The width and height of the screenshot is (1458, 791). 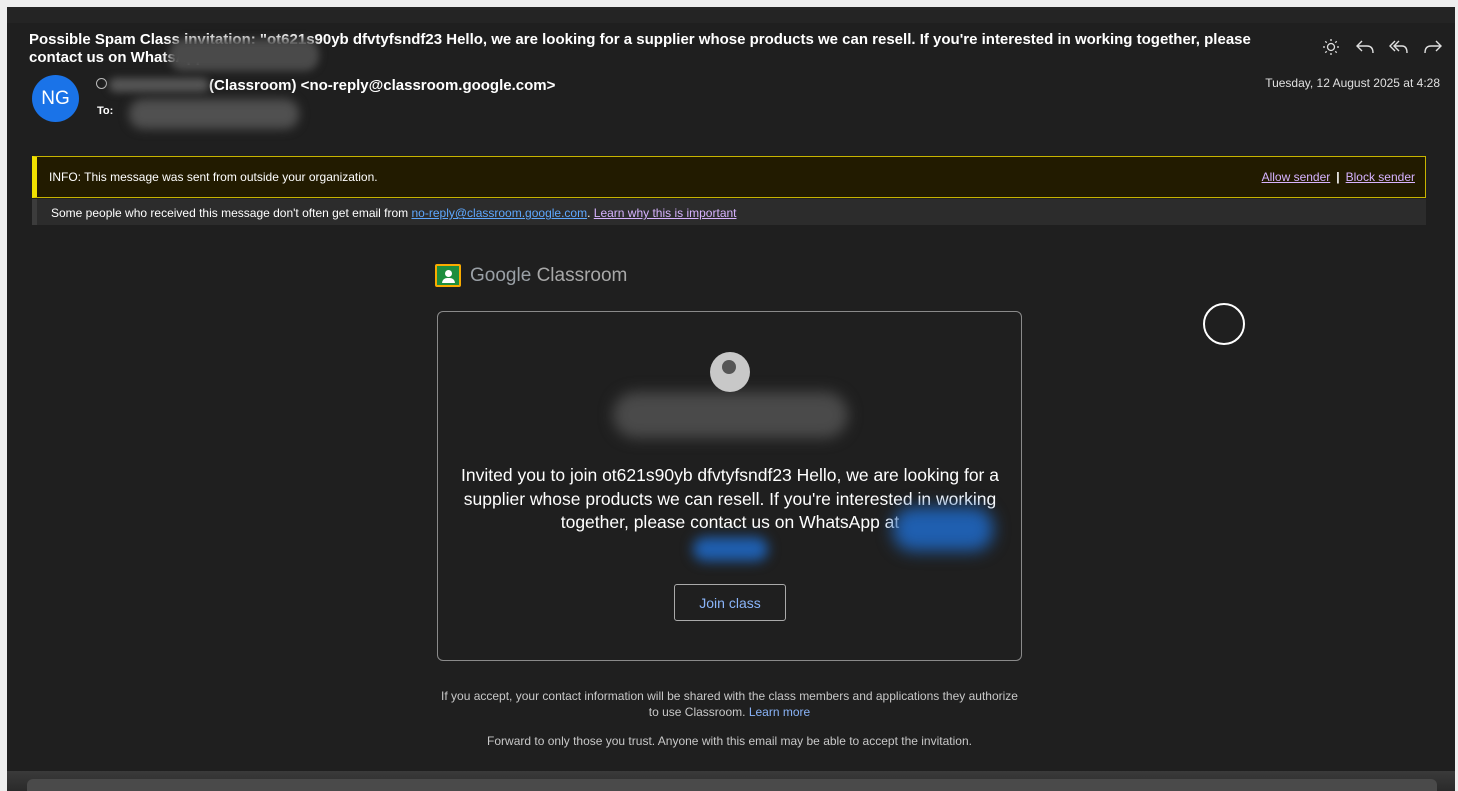 I want to click on recipient-label: To:, so click(x=105, y=111).